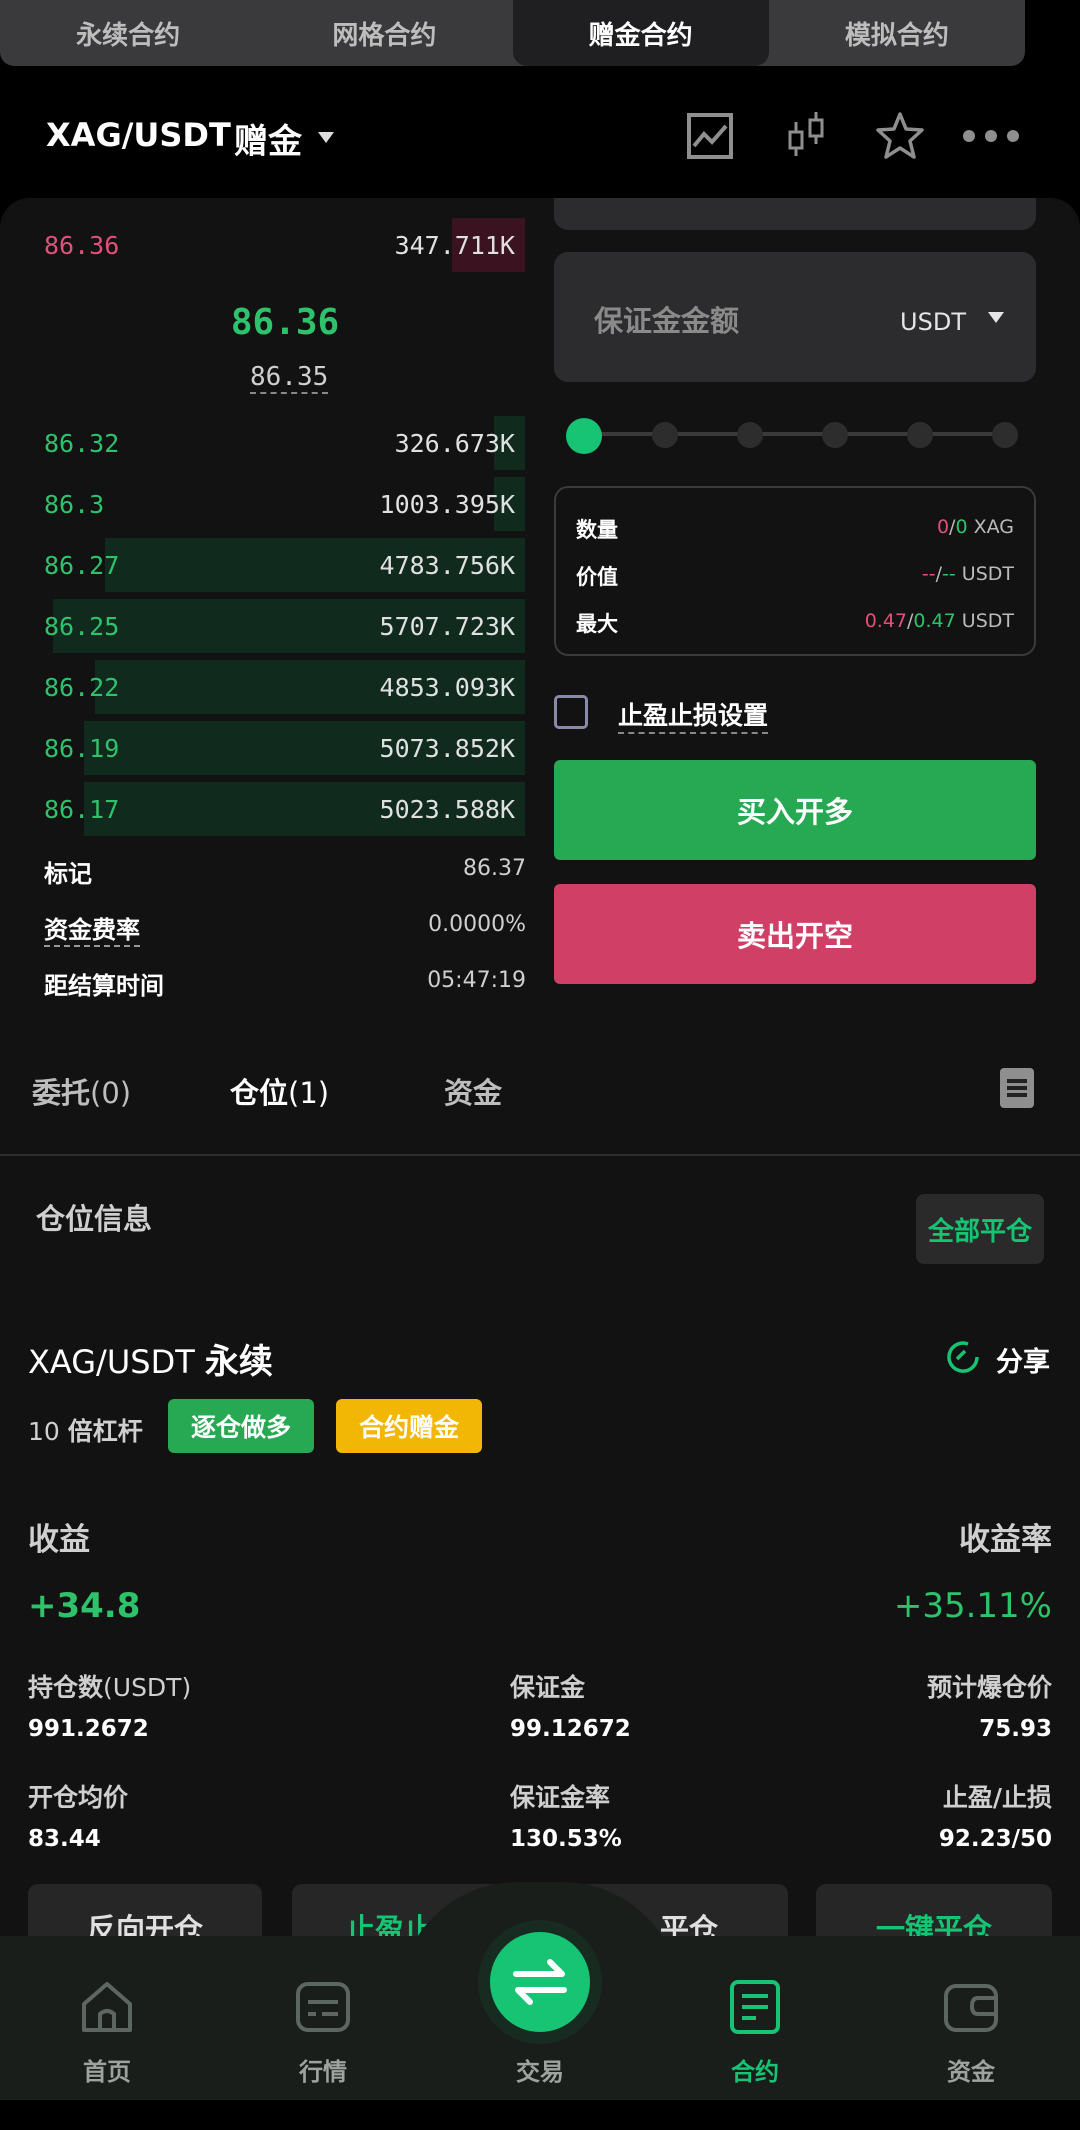 The width and height of the screenshot is (1080, 2130). I want to click on share-button: 分享, so click(999, 1358).